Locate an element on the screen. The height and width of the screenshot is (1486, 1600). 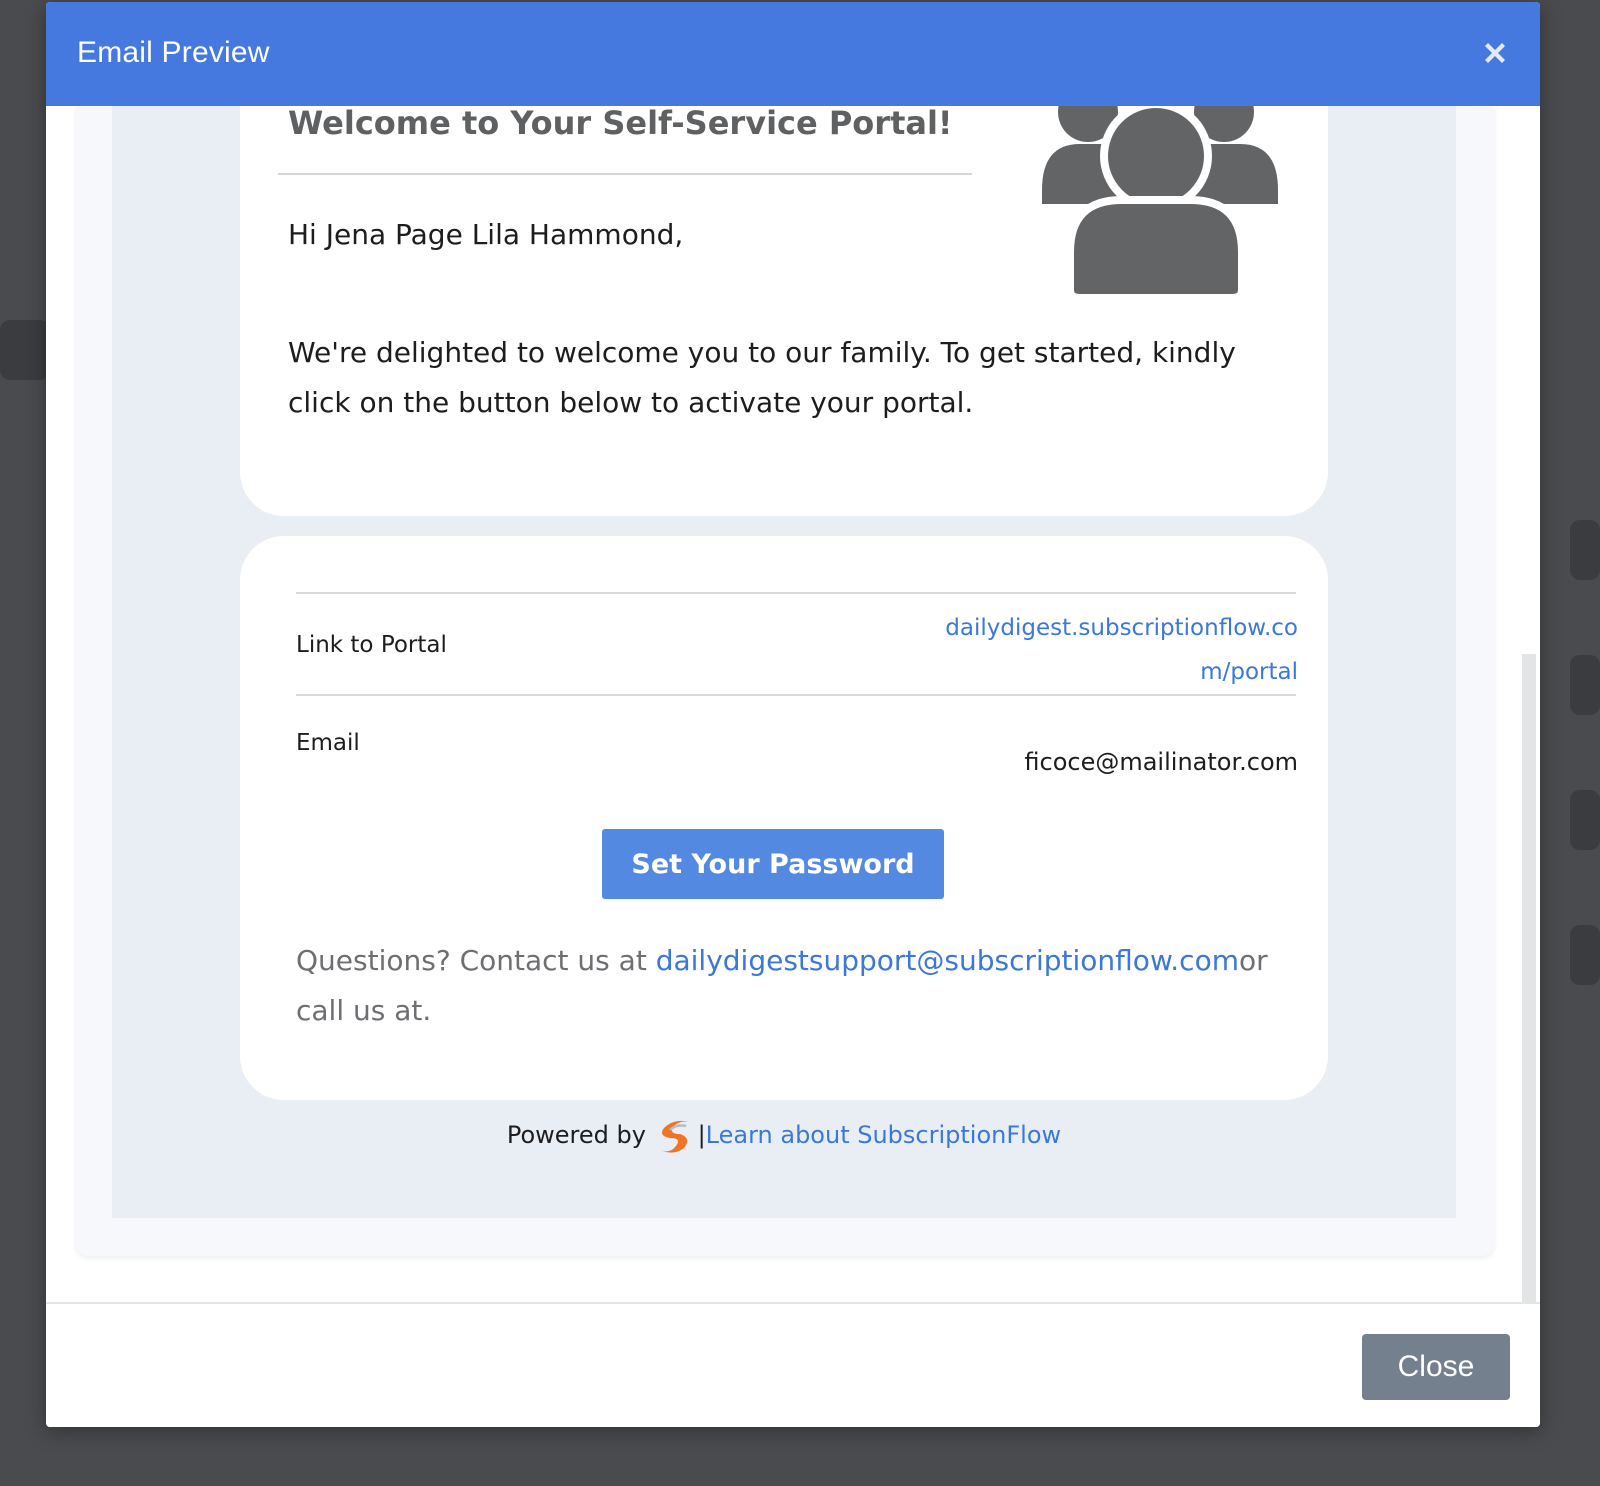
subscriptionflow-logo-icon is located at coordinates (676, 1136).